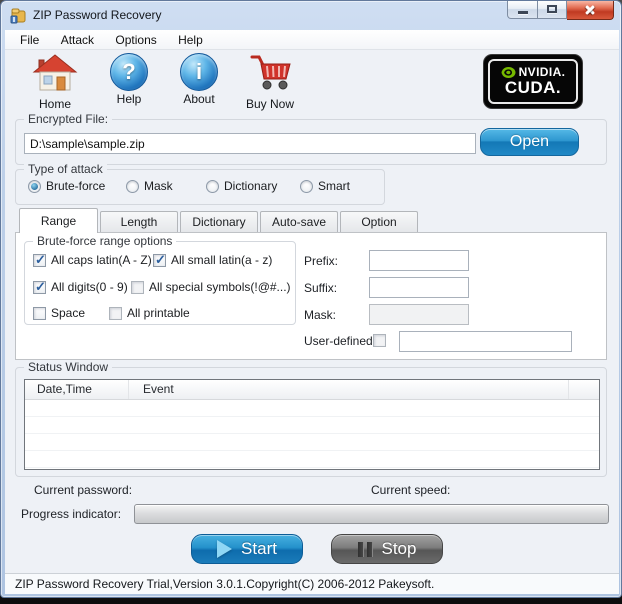  I want to click on close-button, so click(590, 10).